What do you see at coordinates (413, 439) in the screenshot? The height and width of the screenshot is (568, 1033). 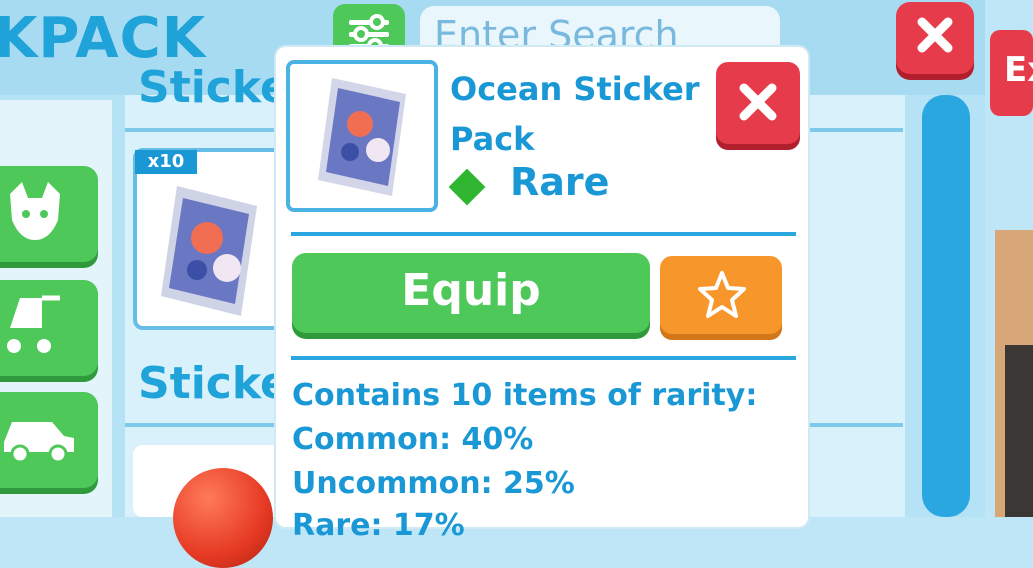 I see `odds-common: Common: 40%` at bounding box center [413, 439].